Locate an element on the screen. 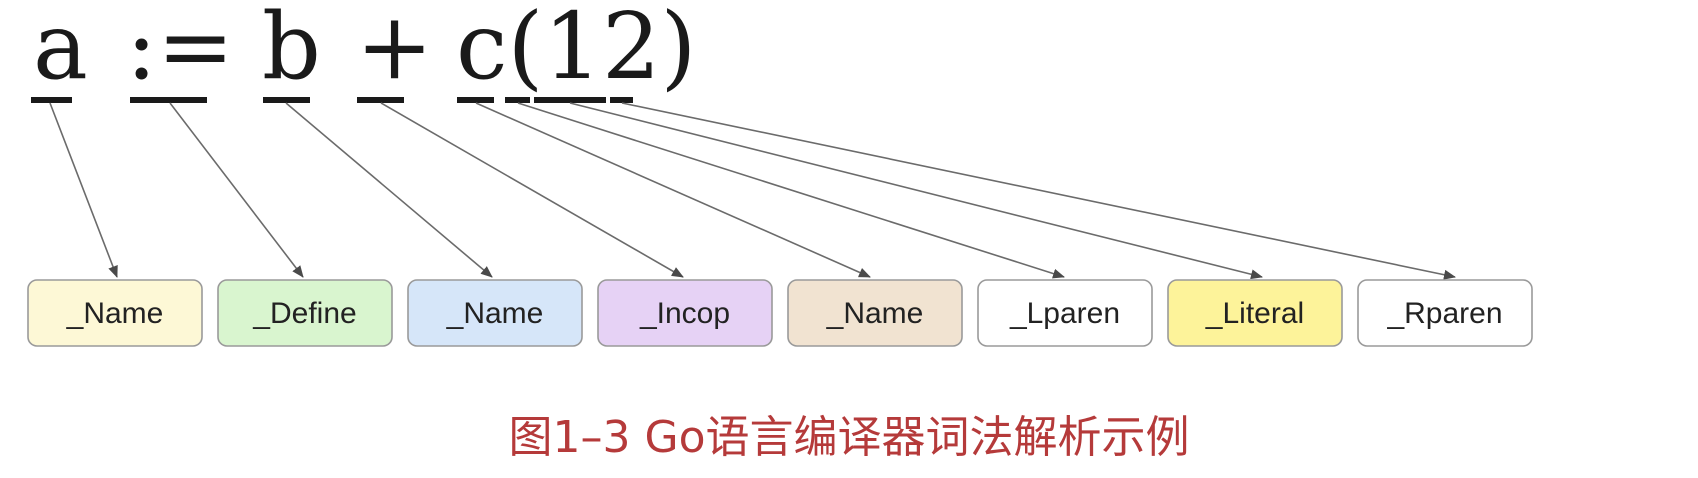 This screenshot has height=478, width=1698. token-box-rparen: _Rparen is located at coordinates (1445, 313).